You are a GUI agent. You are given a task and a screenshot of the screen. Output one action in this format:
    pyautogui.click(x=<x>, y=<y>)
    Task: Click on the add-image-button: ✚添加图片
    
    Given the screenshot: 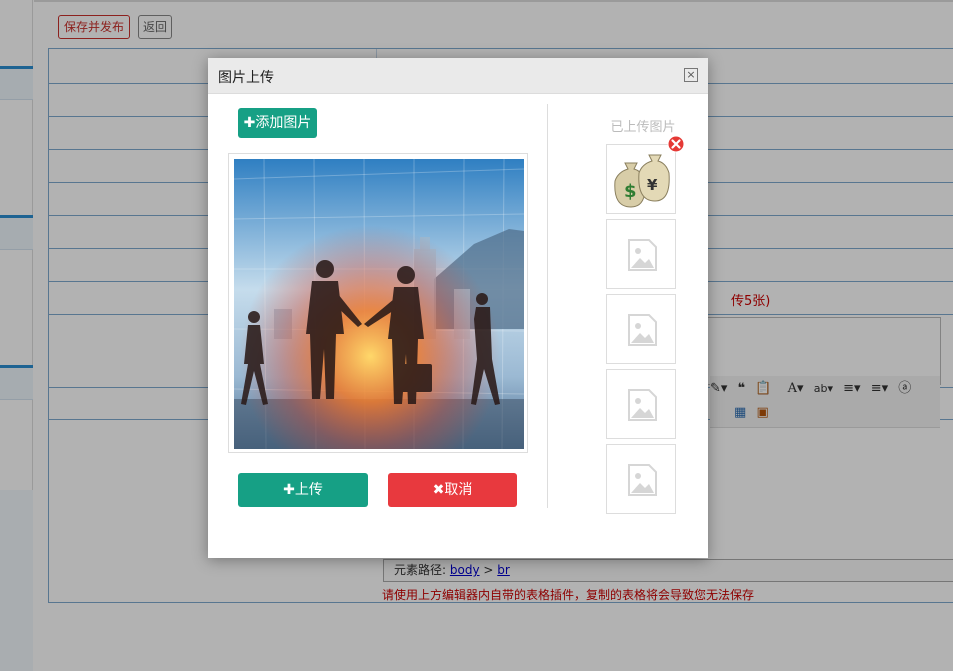 What is the action you would take?
    pyautogui.click(x=277, y=123)
    